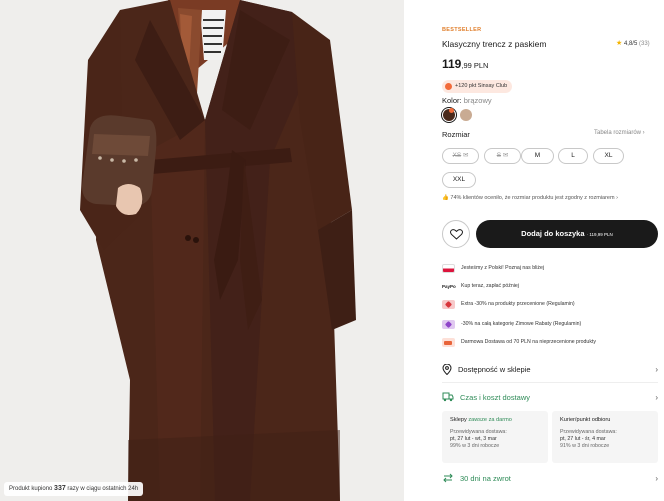  Describe the element at coordinates (457, 155) in the screenshot. I see `size-label-xs: XS` at that location.